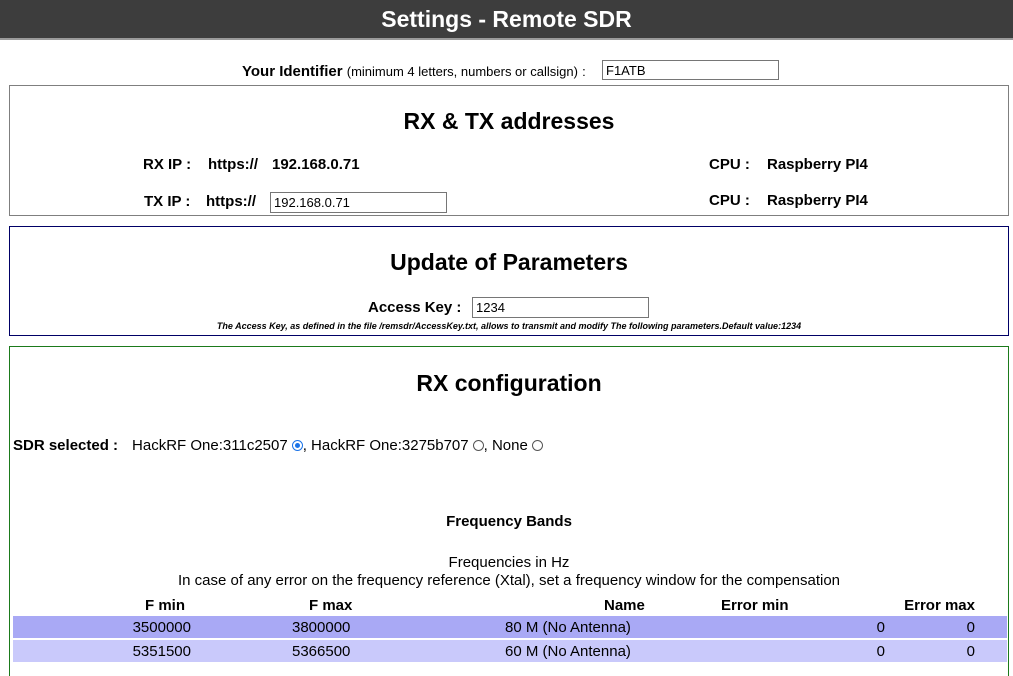  What do you see at coordinates (163, 628) in the screenshot?
I see `cell-fmin: 3500000` at bounding box center [163, 628].